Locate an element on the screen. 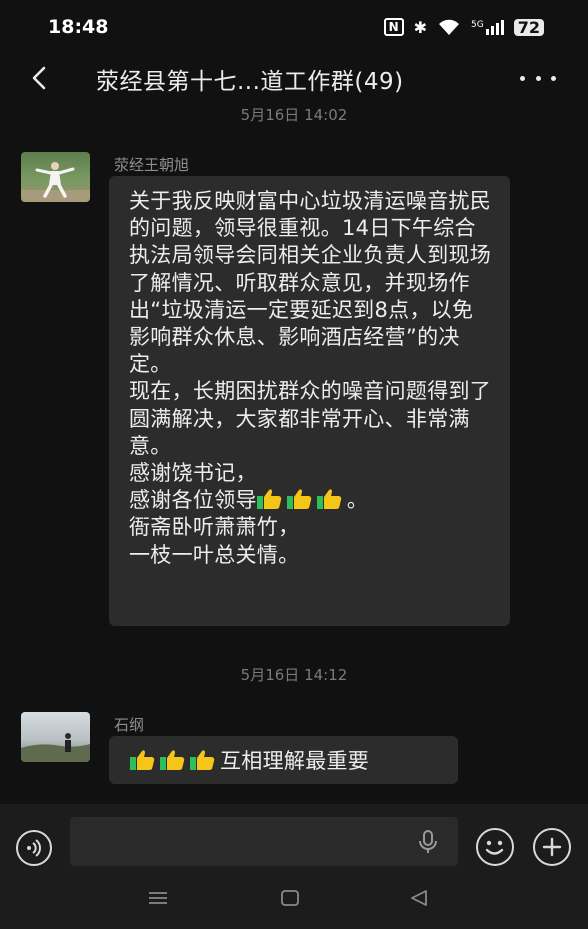  status-time: 18:48 is located at coordinates (78, 27).